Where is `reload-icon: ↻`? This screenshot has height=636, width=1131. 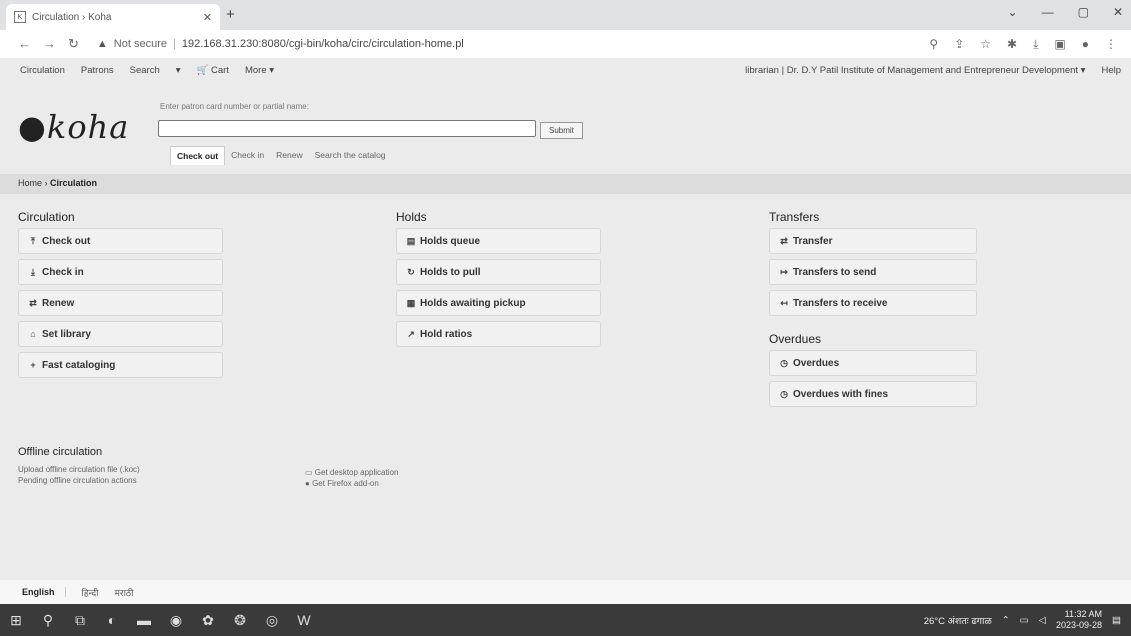
reload-icon: ↻ is located at coordinates (73, 44).